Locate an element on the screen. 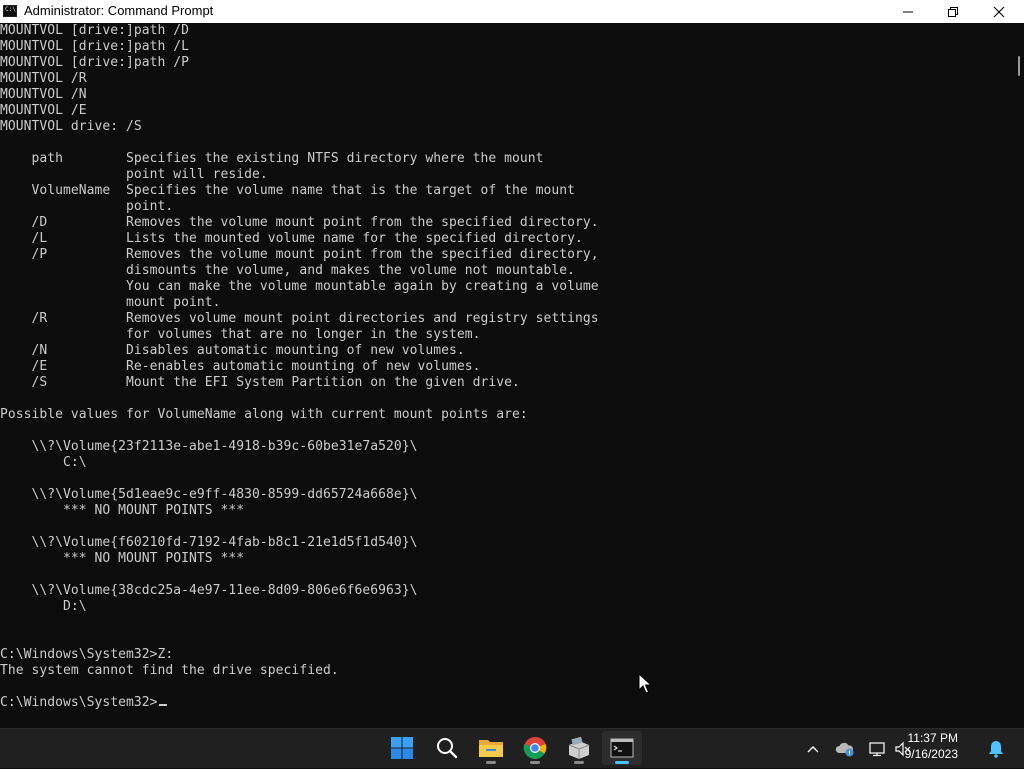 The height and width of the screenshot is (769, 1024). console-line: mount point. is located at coordinates (110, 302).